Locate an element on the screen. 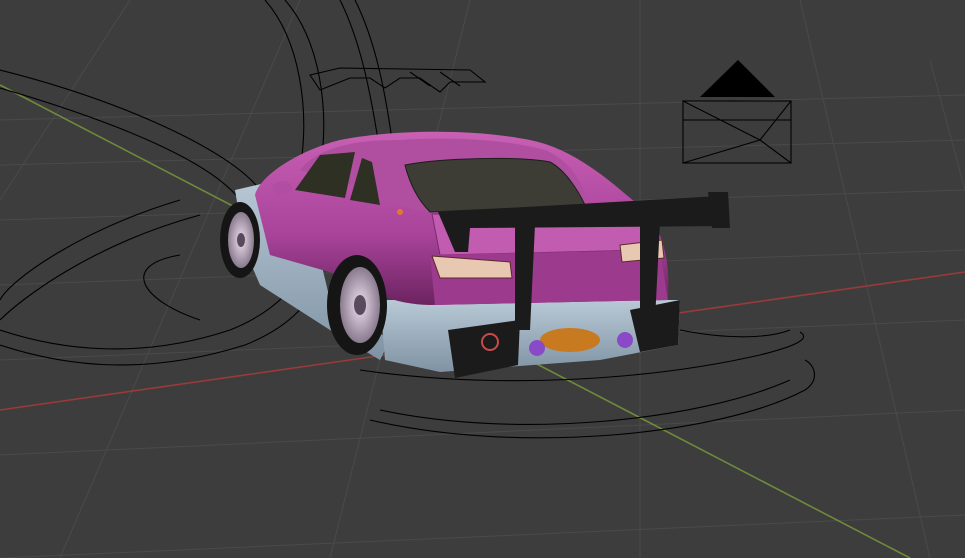 The image size is (965, 558). exhaust-tip-right is located at coordinates (625, 340).